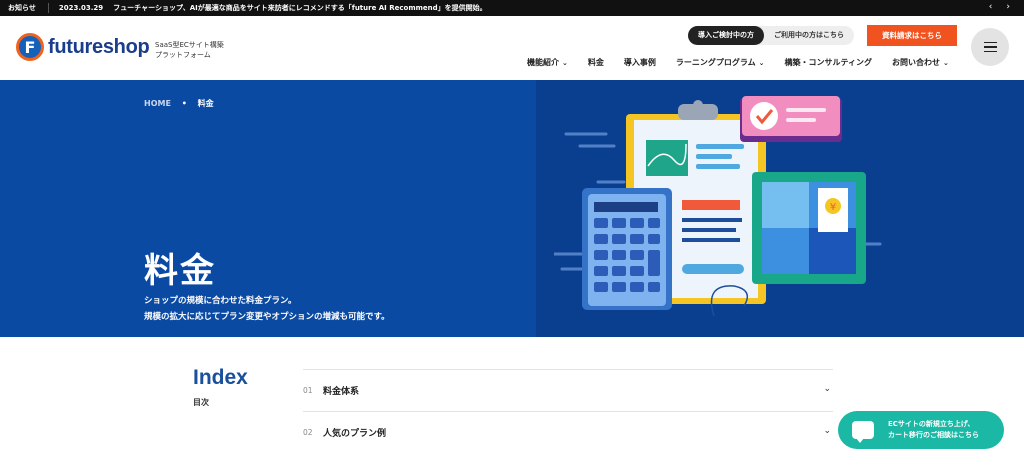  Describe the element at coordinates (220, 377) in the screenshot. I see `index-title: Index` at that location.